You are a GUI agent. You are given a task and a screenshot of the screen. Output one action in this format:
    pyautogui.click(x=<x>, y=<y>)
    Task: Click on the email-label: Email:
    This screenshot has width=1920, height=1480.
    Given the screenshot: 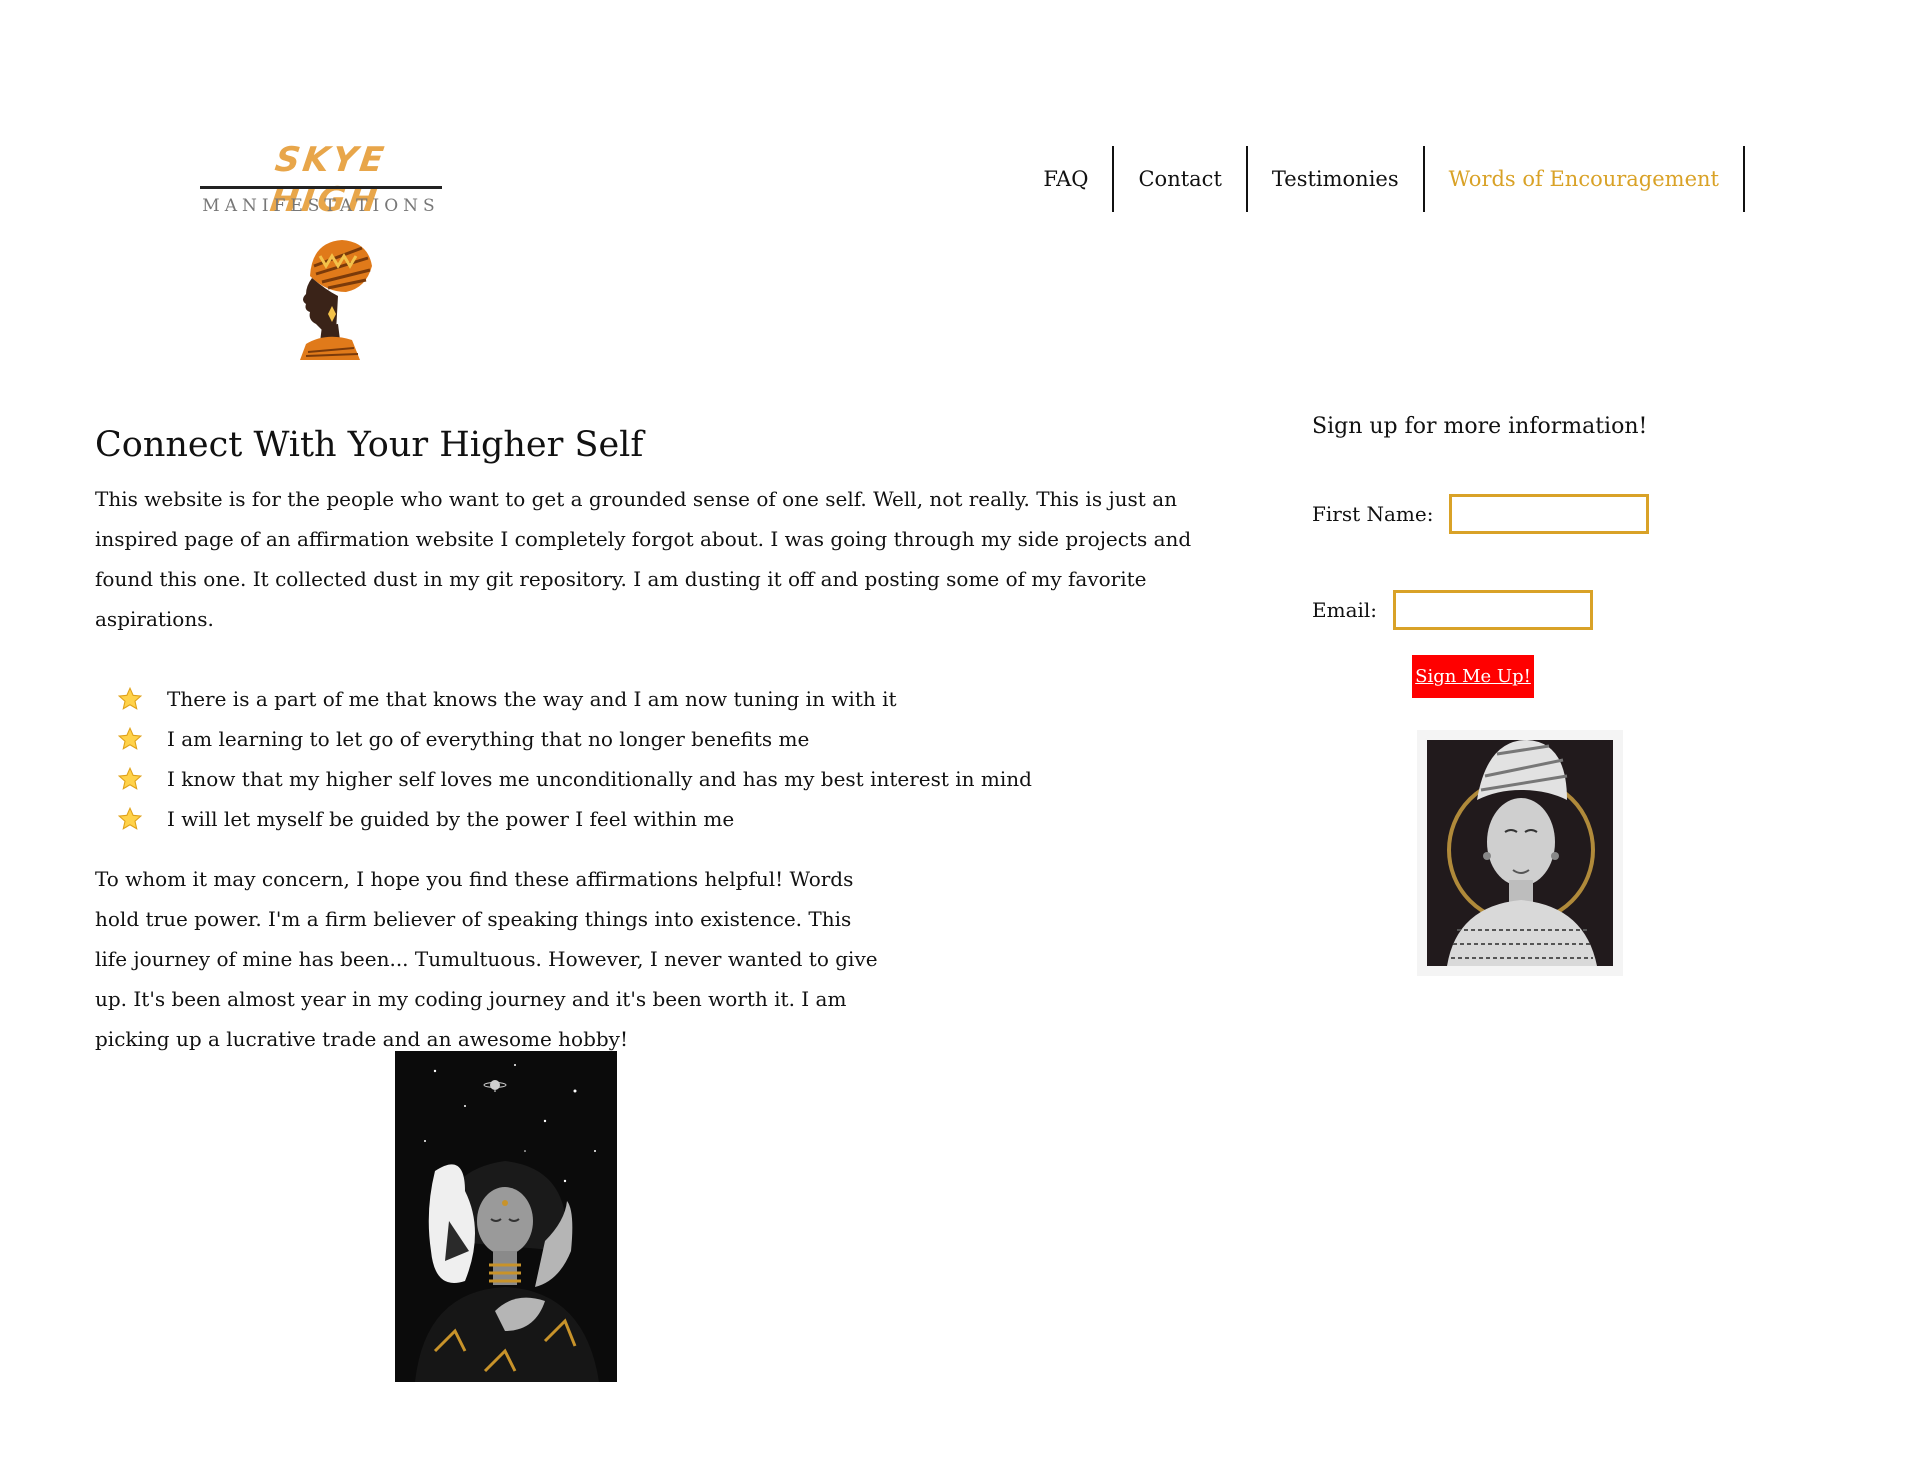 What is the action you would take?
    pyautogui.click(x=1345, y=610)
    